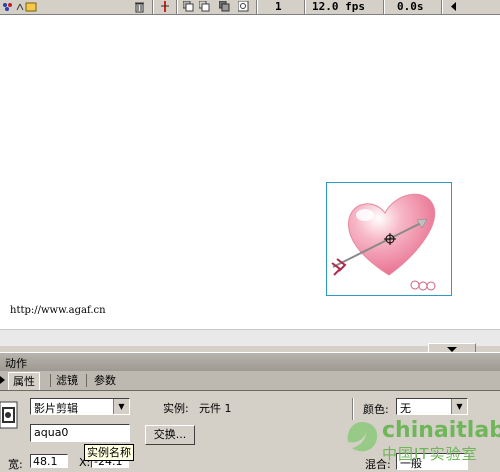 Image resolution: width=500 pixels, height=472 pixels. What do you see at coordinates (250, 337) in the screenshot?
I see `stage-scrollbar` at bounding box center [250, 337].